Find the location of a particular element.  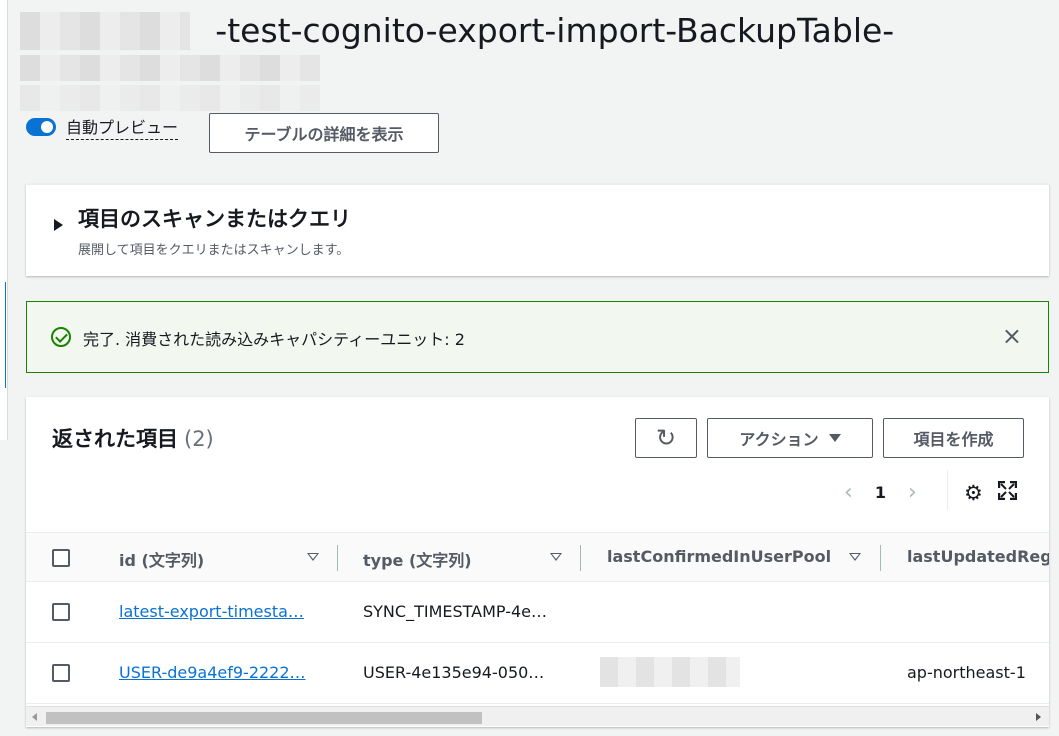

chevron-right-icon: › is located at coordinates (912, 492).